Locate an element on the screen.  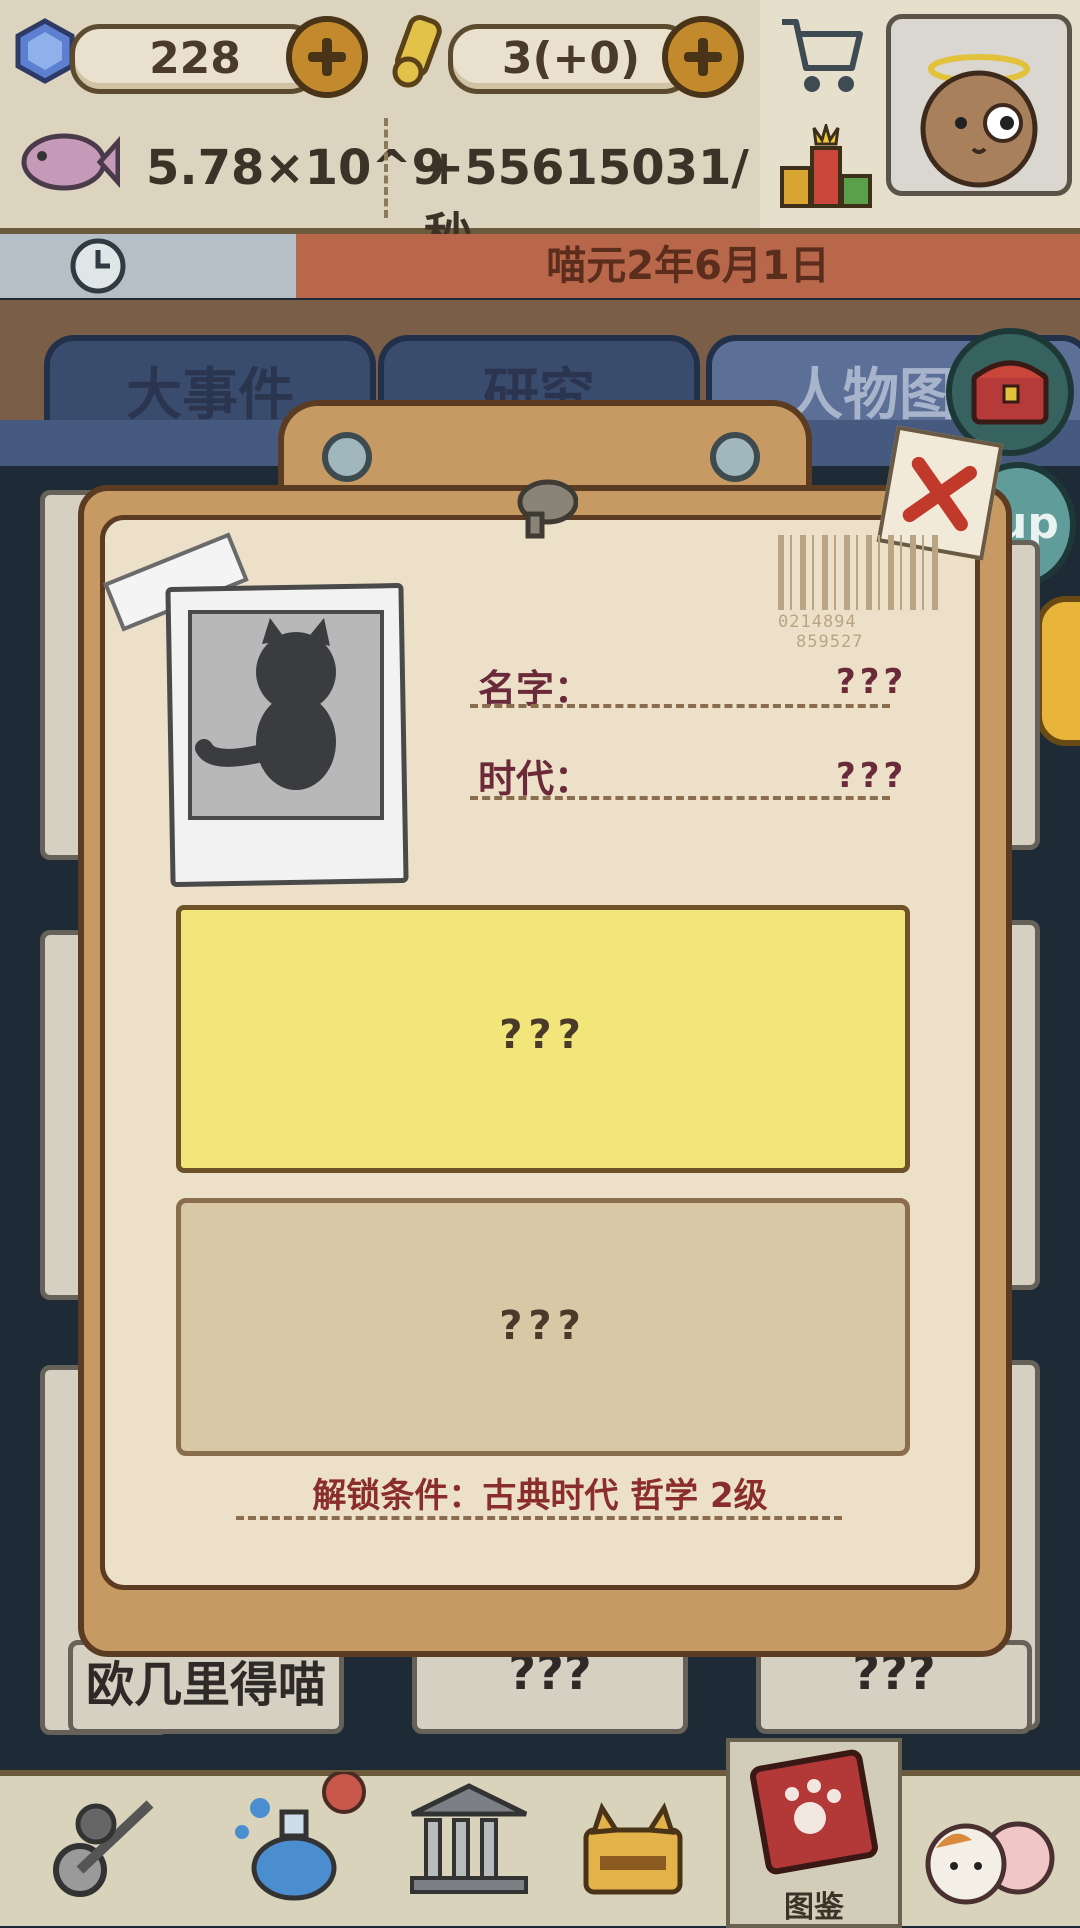
coin-icon is located at coordinates (1058, 671).